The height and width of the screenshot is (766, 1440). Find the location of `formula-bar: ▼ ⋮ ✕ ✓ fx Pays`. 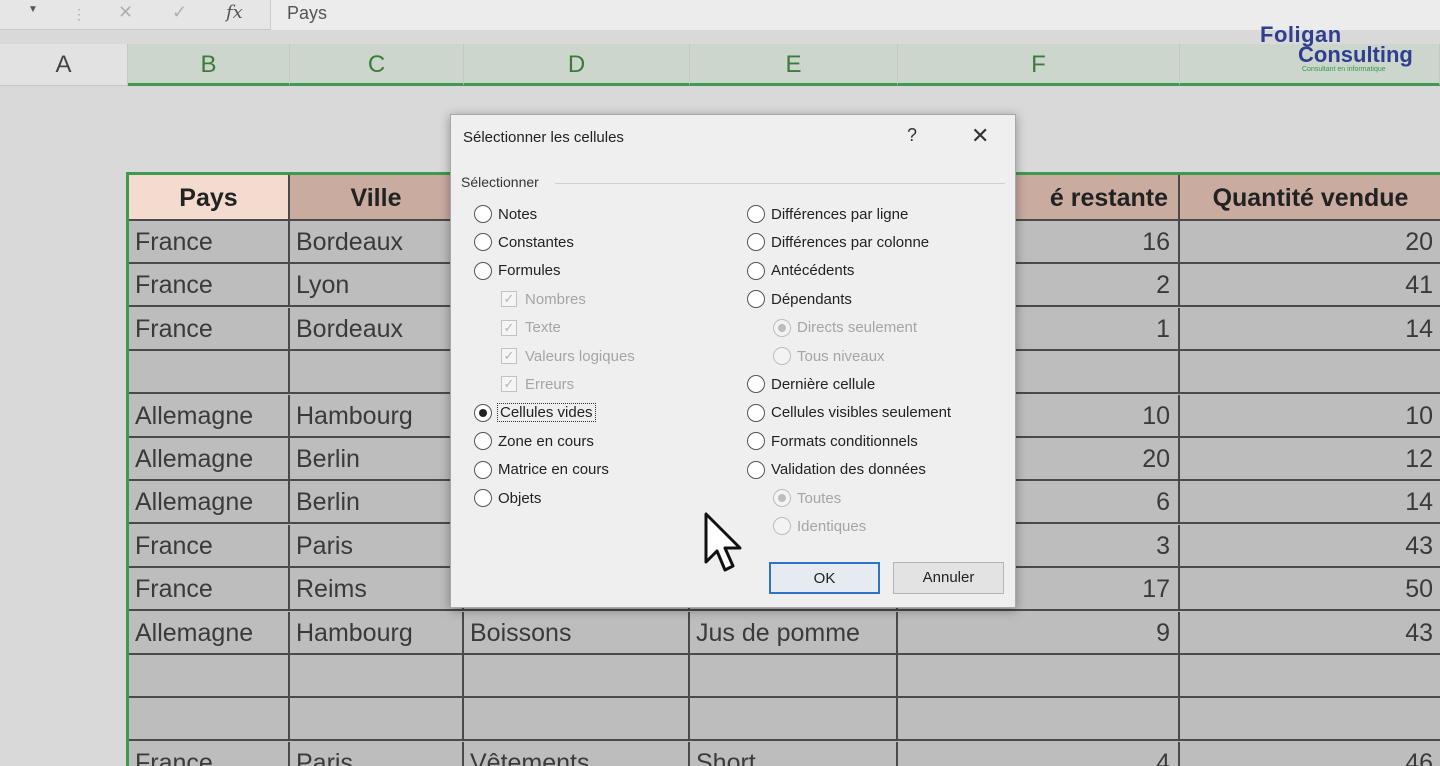

formula-bar: ▼ ⋮ ✕ ✓ fx Pays is located at coordinates (720, 15).